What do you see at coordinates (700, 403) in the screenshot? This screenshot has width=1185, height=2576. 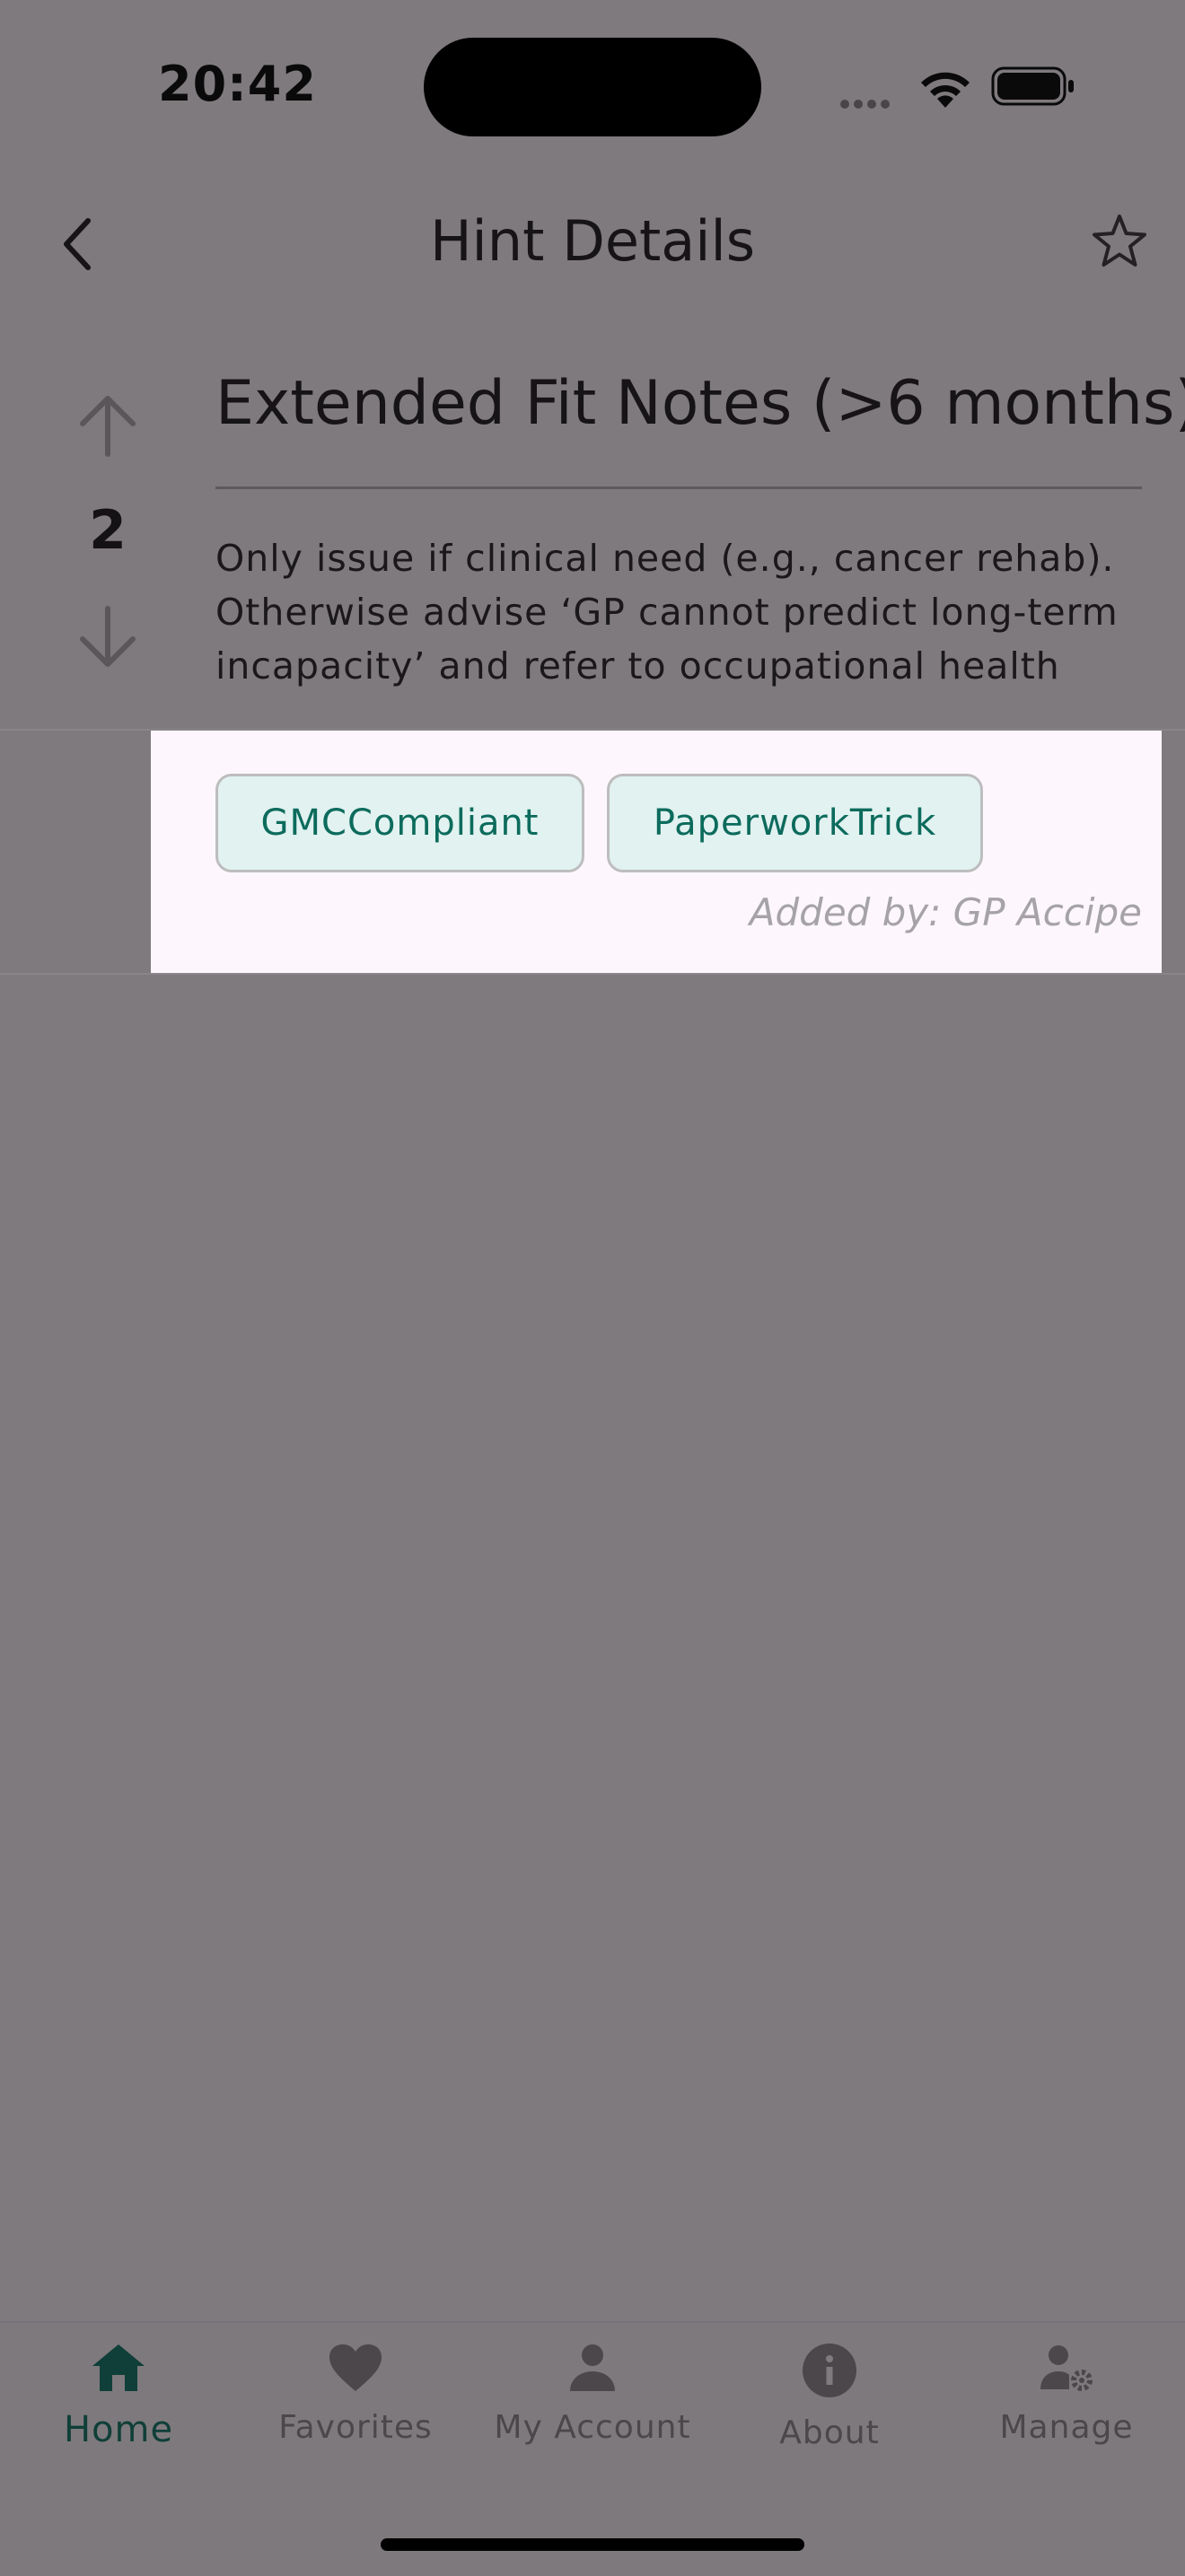 I see `hint-title: Extended Fit Notes (>6 months)` at bounding box center [700, 403].